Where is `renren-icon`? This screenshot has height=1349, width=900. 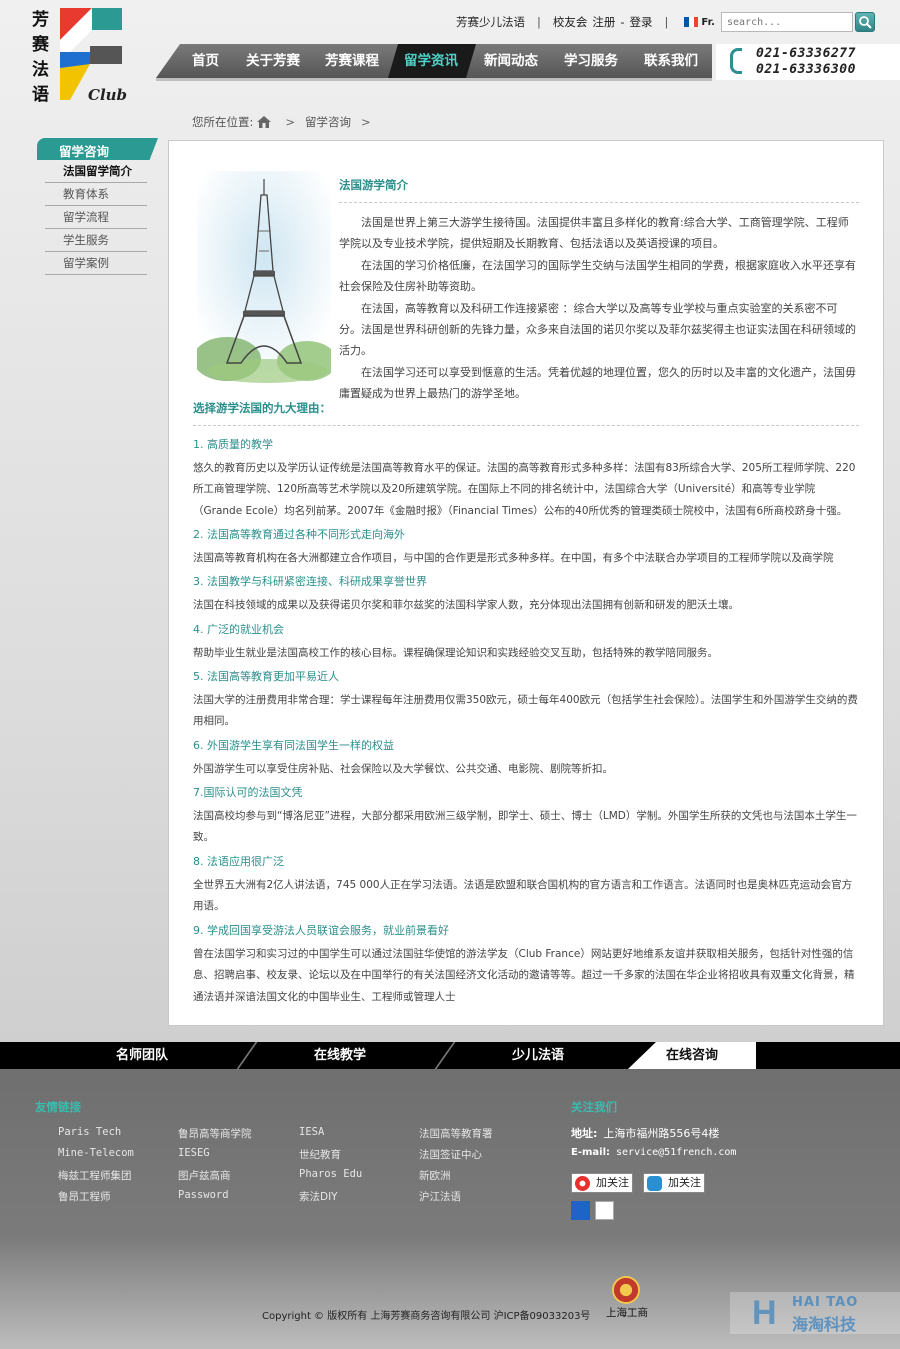 renren-icon is located at coordinates (580, 1210).